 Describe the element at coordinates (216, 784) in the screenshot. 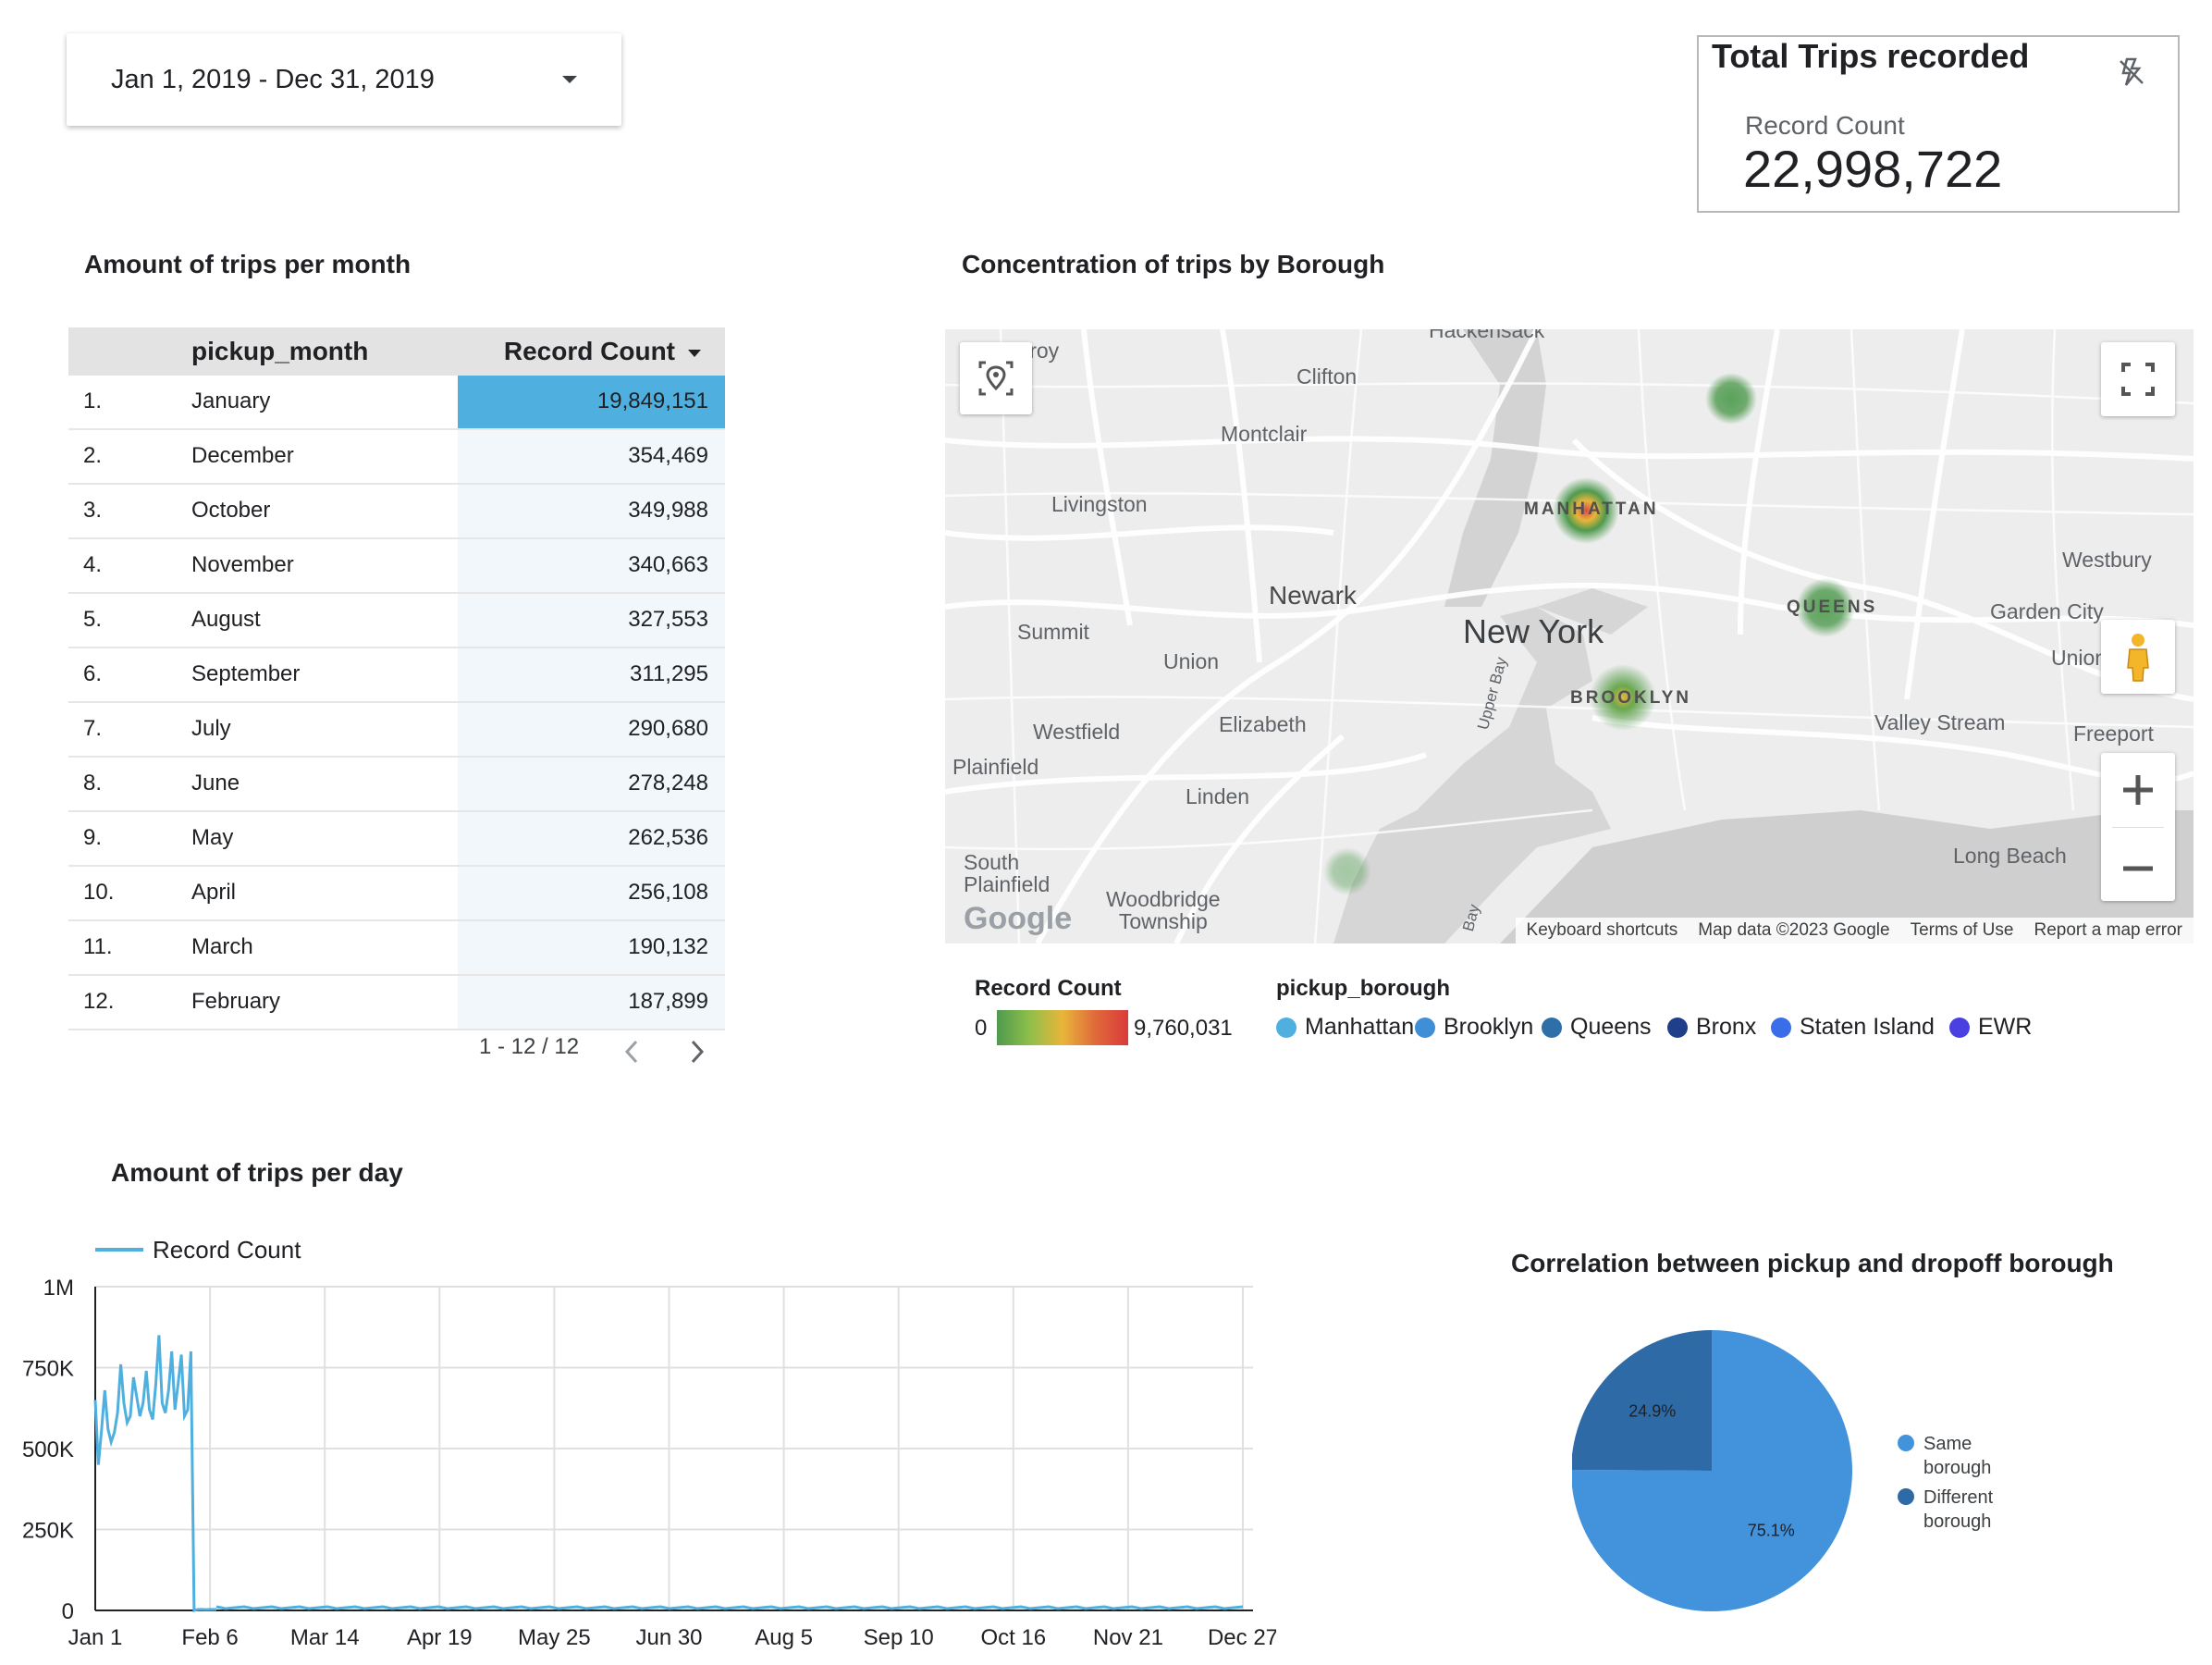

I see `row-month: June` at that location.